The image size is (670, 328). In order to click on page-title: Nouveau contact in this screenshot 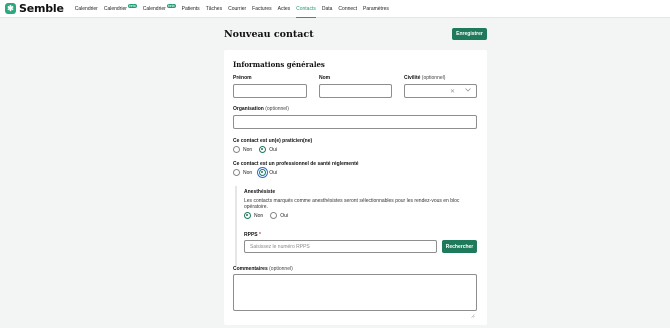, I will do `click(269, 34)`.